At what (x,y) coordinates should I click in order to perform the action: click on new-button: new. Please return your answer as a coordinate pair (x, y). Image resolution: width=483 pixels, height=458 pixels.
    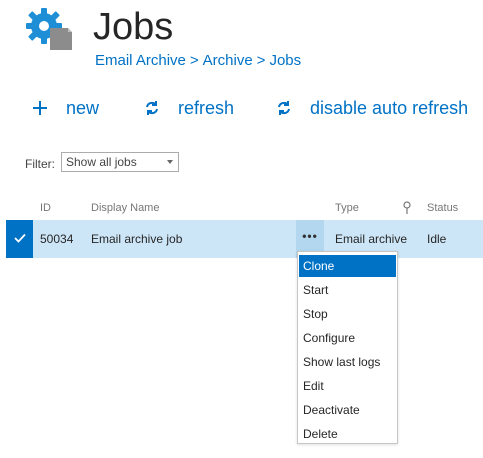
    Looking at the image, I should click on (65, 108).